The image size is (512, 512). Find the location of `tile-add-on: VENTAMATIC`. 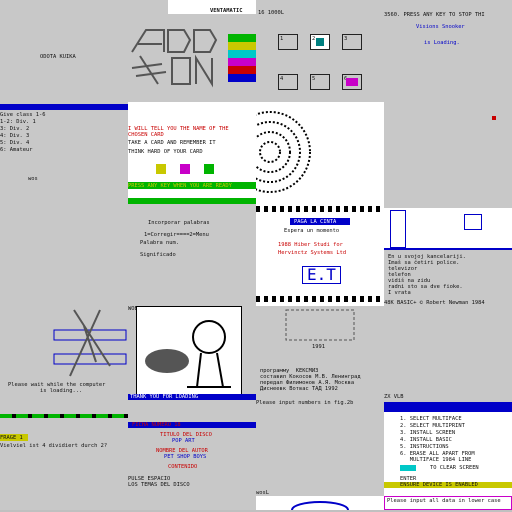

tile-add-on: VENTAMATIC is located at coordinates (192, 51).